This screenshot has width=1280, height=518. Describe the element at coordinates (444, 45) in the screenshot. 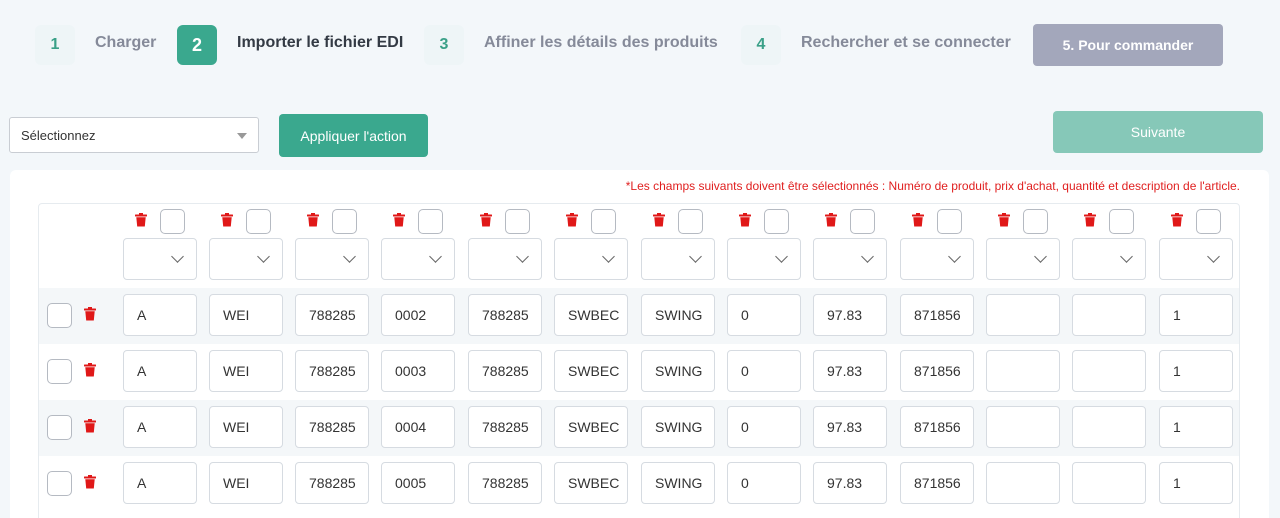

I see `step-3-number: 3` at that location.